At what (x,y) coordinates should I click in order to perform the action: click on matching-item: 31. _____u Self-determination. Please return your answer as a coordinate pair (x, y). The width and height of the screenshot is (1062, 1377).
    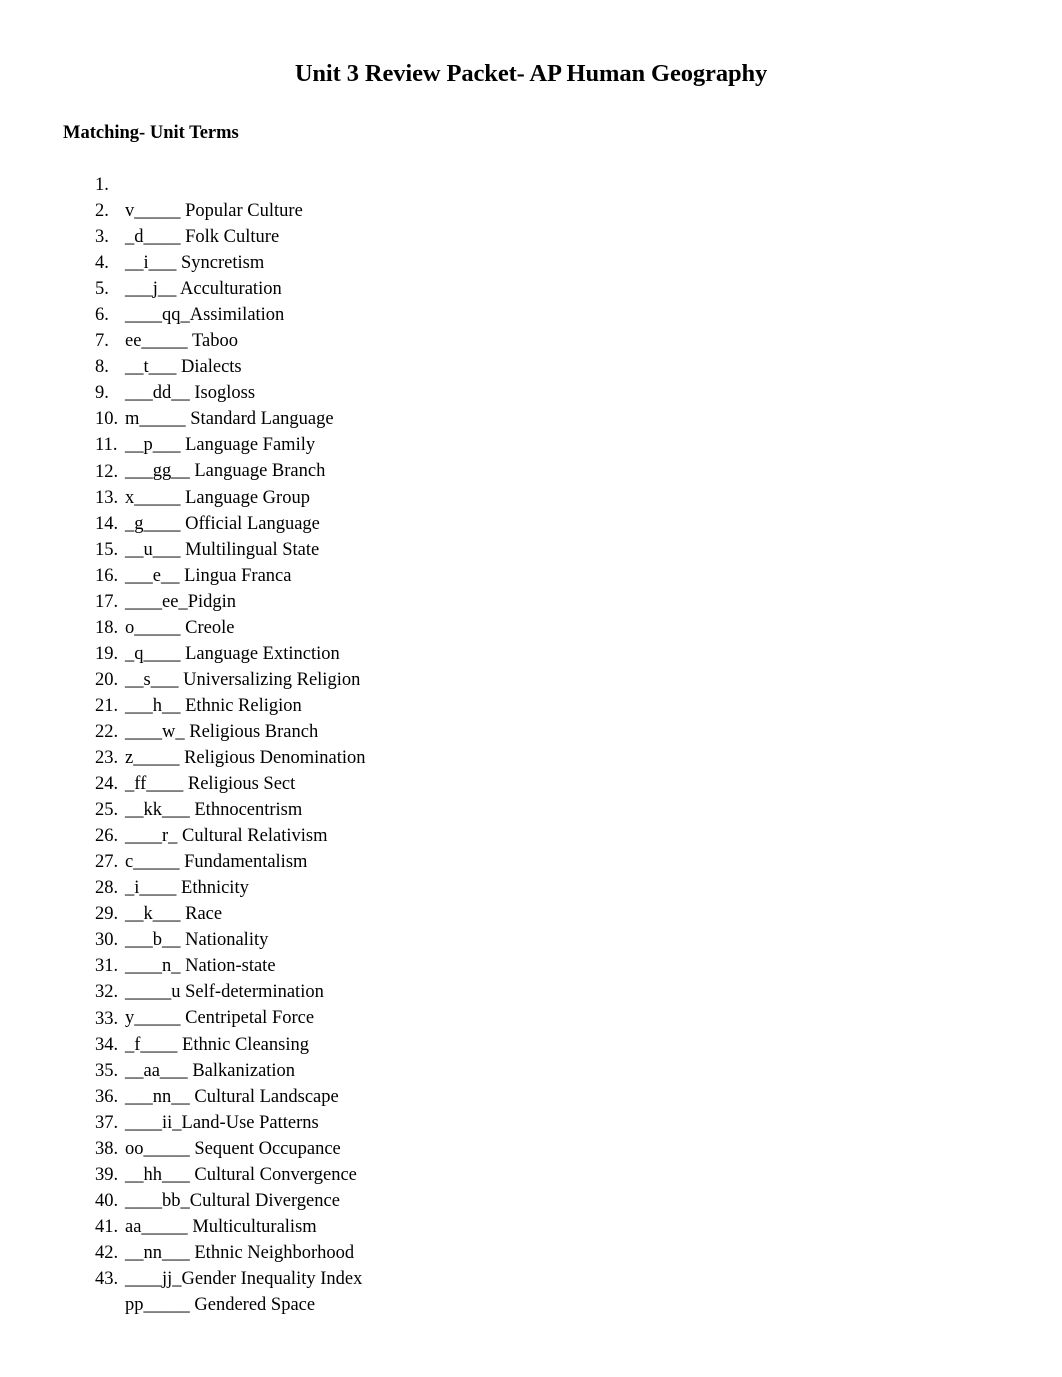
    Looking at the image, I should click on (162, 964).